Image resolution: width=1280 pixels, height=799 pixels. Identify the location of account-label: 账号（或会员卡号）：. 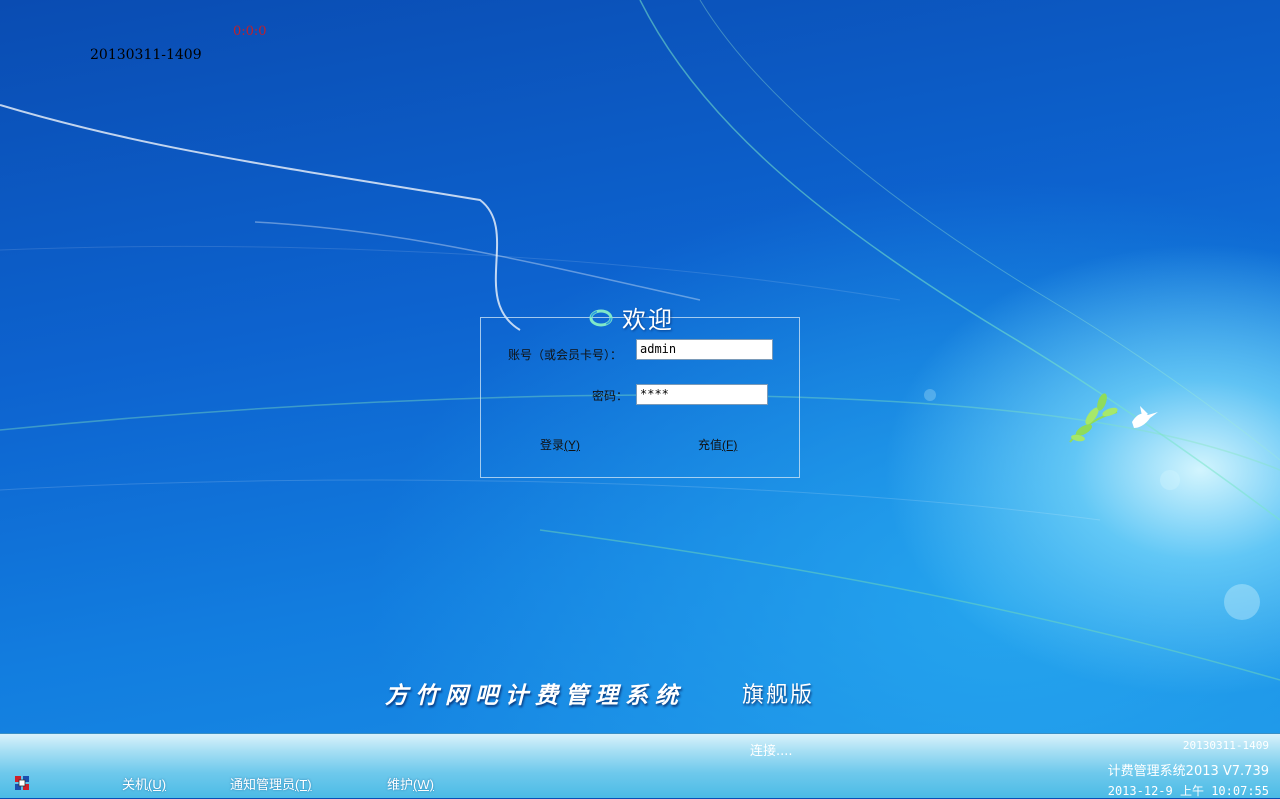
(565, 355).